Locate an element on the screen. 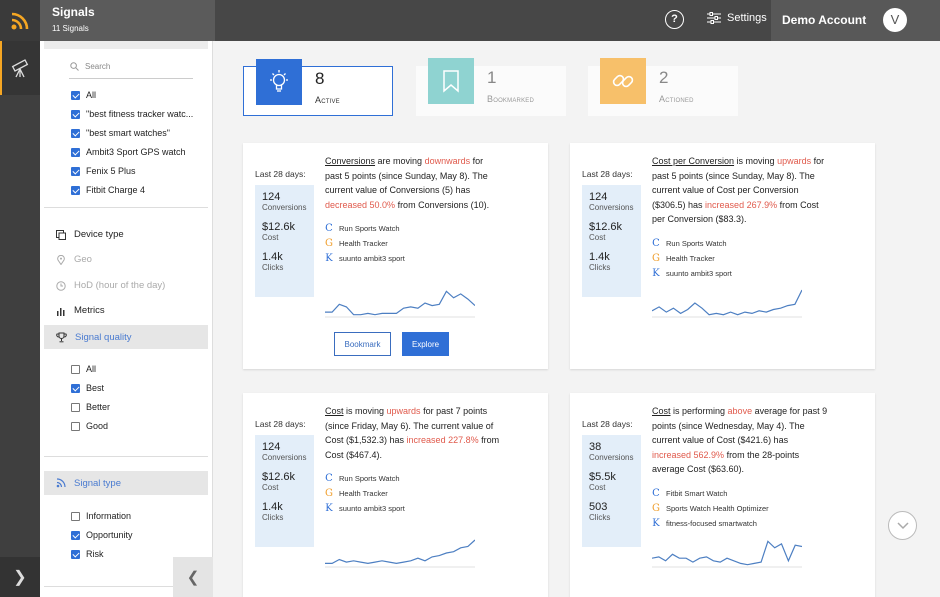 The image size is (940, 597). quality-good: Good is located at coordinates (89, 426).